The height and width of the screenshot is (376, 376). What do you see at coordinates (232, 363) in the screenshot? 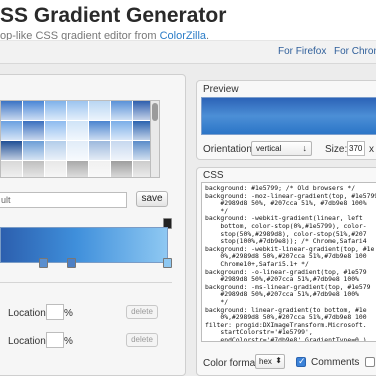
I see `color-format-label: Color format:` at bounding box center [232, 363].